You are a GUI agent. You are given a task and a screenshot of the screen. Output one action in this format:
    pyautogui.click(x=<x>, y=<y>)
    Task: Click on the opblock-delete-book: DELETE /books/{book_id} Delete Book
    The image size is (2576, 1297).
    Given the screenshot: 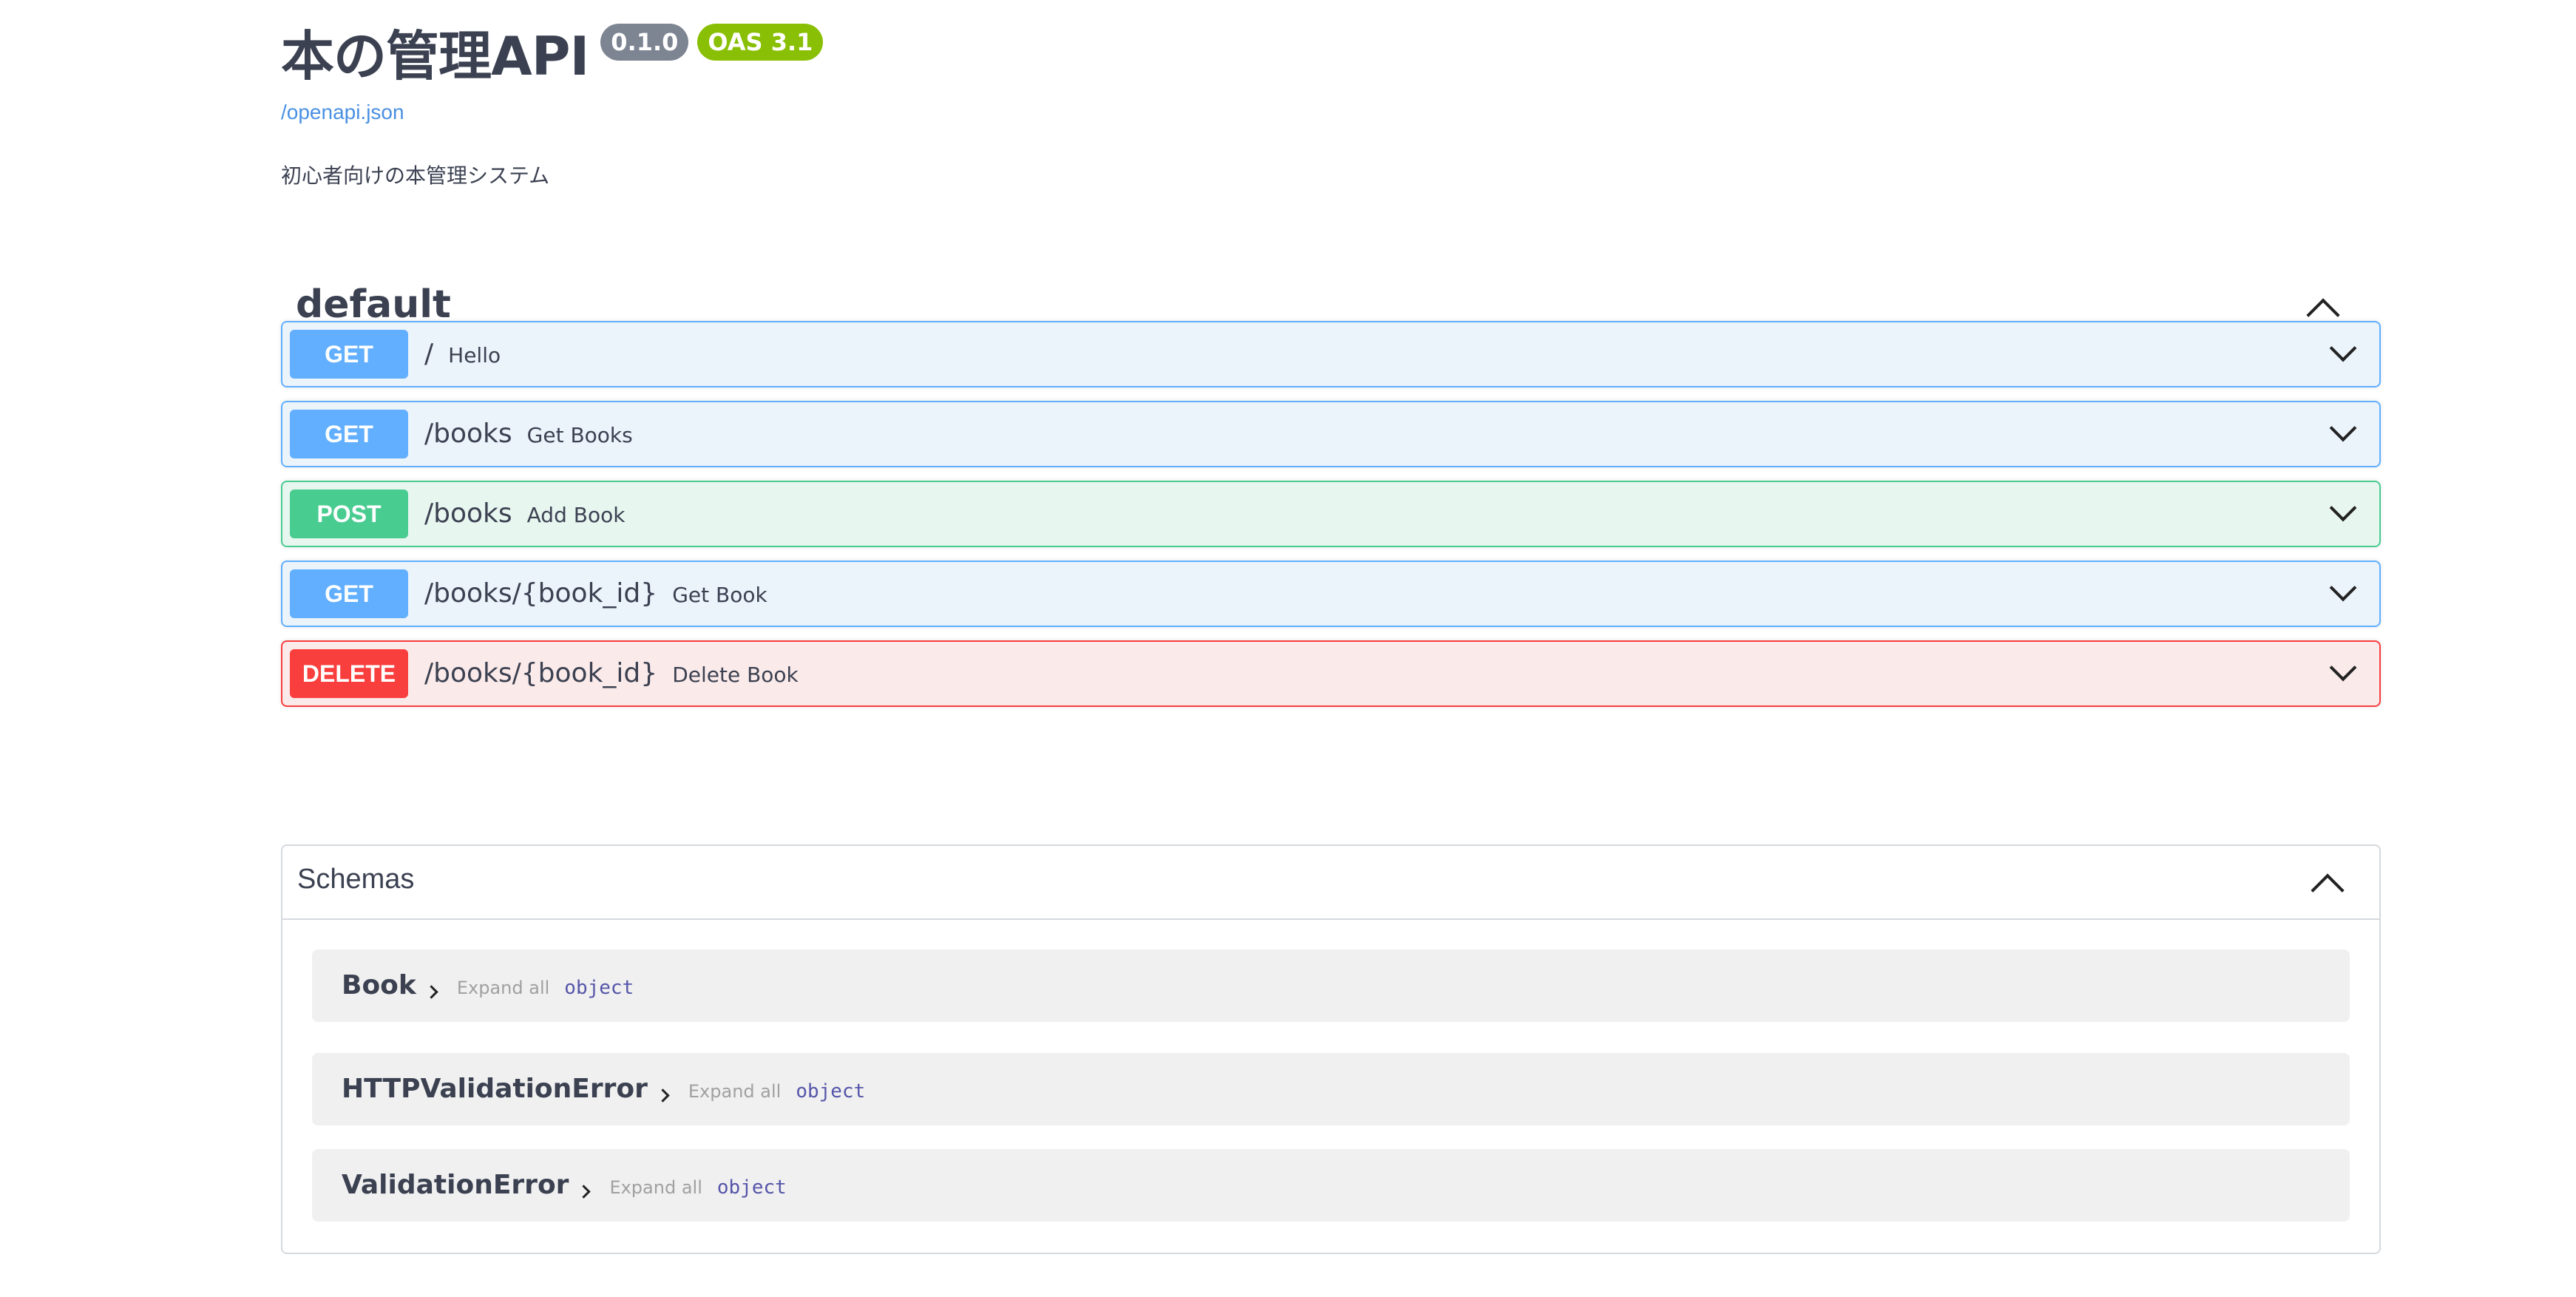 What is the action you would take?
    pyautogui.click(x=1331, y=673)
    